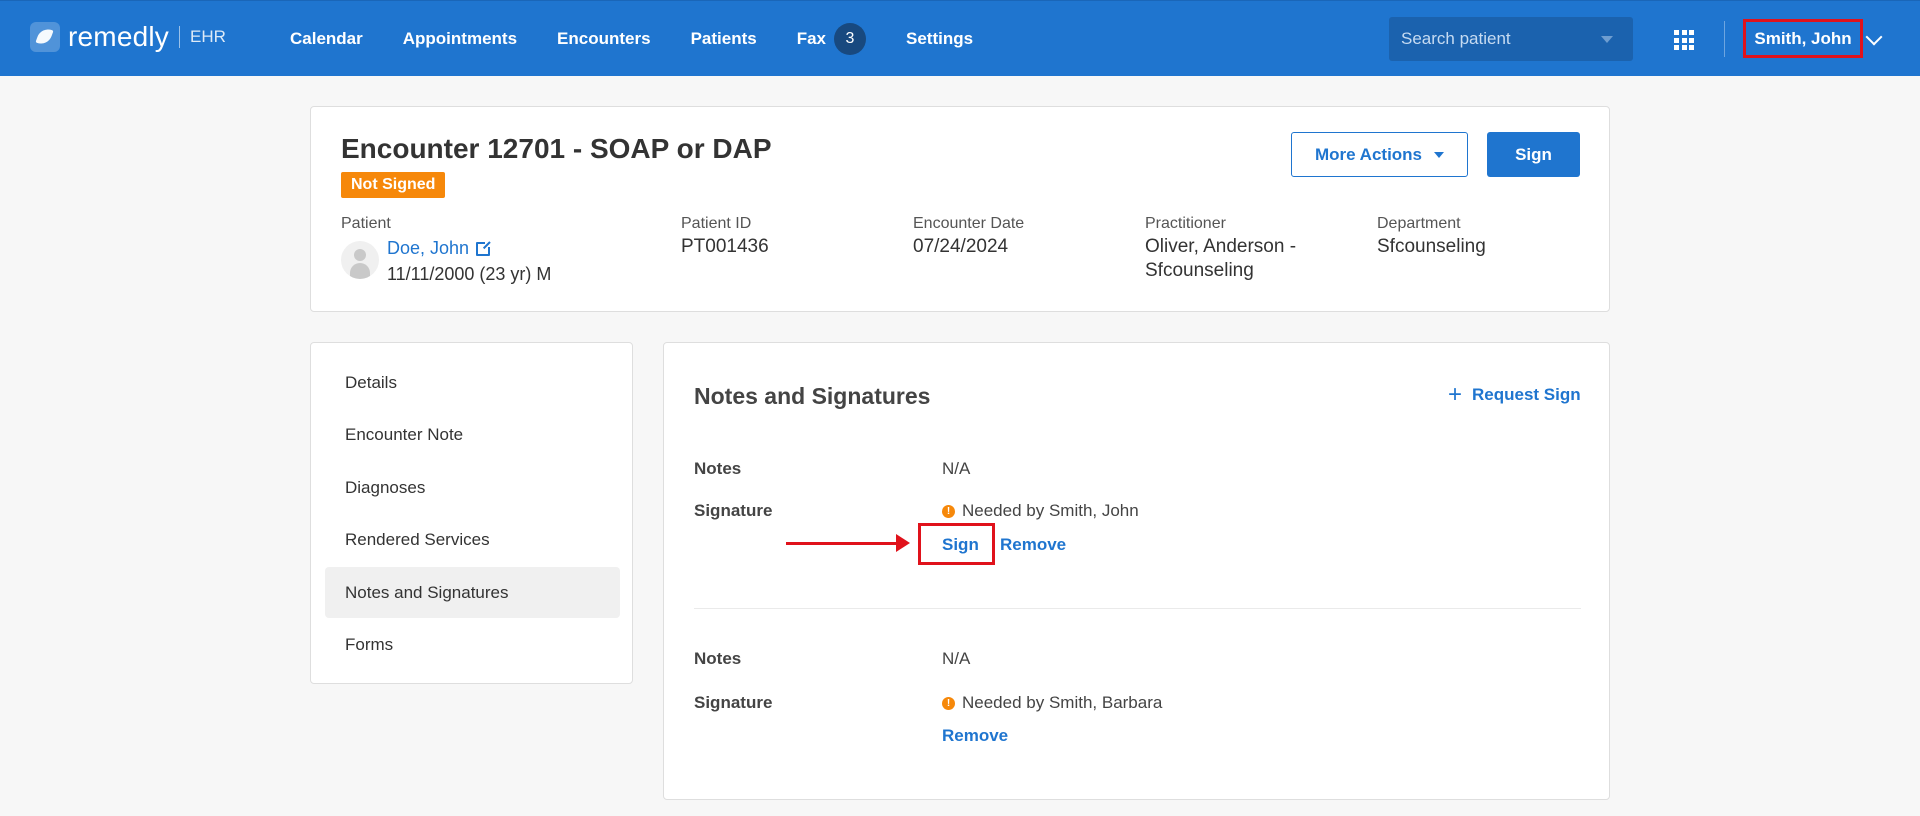 This screenshot has height=816, width=1920. I want to click on nav-appointments: Appointments, so click(460, 39).